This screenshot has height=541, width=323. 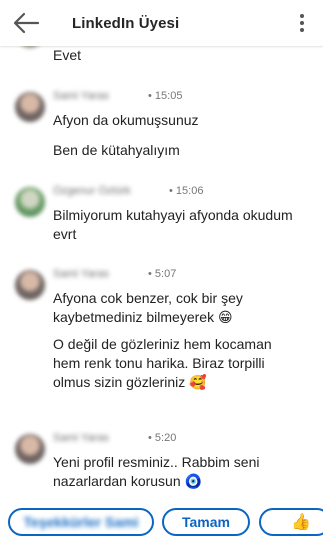 I want to click on message-text: Bilmiyorum kutahyayi afyonda okudum evrt, so click(x=173, y=224).